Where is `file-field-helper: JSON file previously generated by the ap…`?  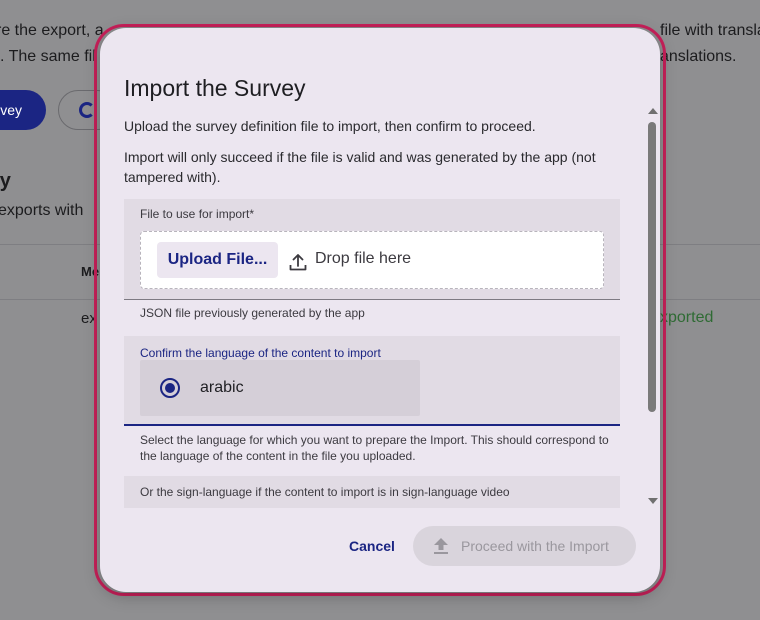
file-field-helper: JSON file previously generated by the ap… is located at coordinates (252, 313).